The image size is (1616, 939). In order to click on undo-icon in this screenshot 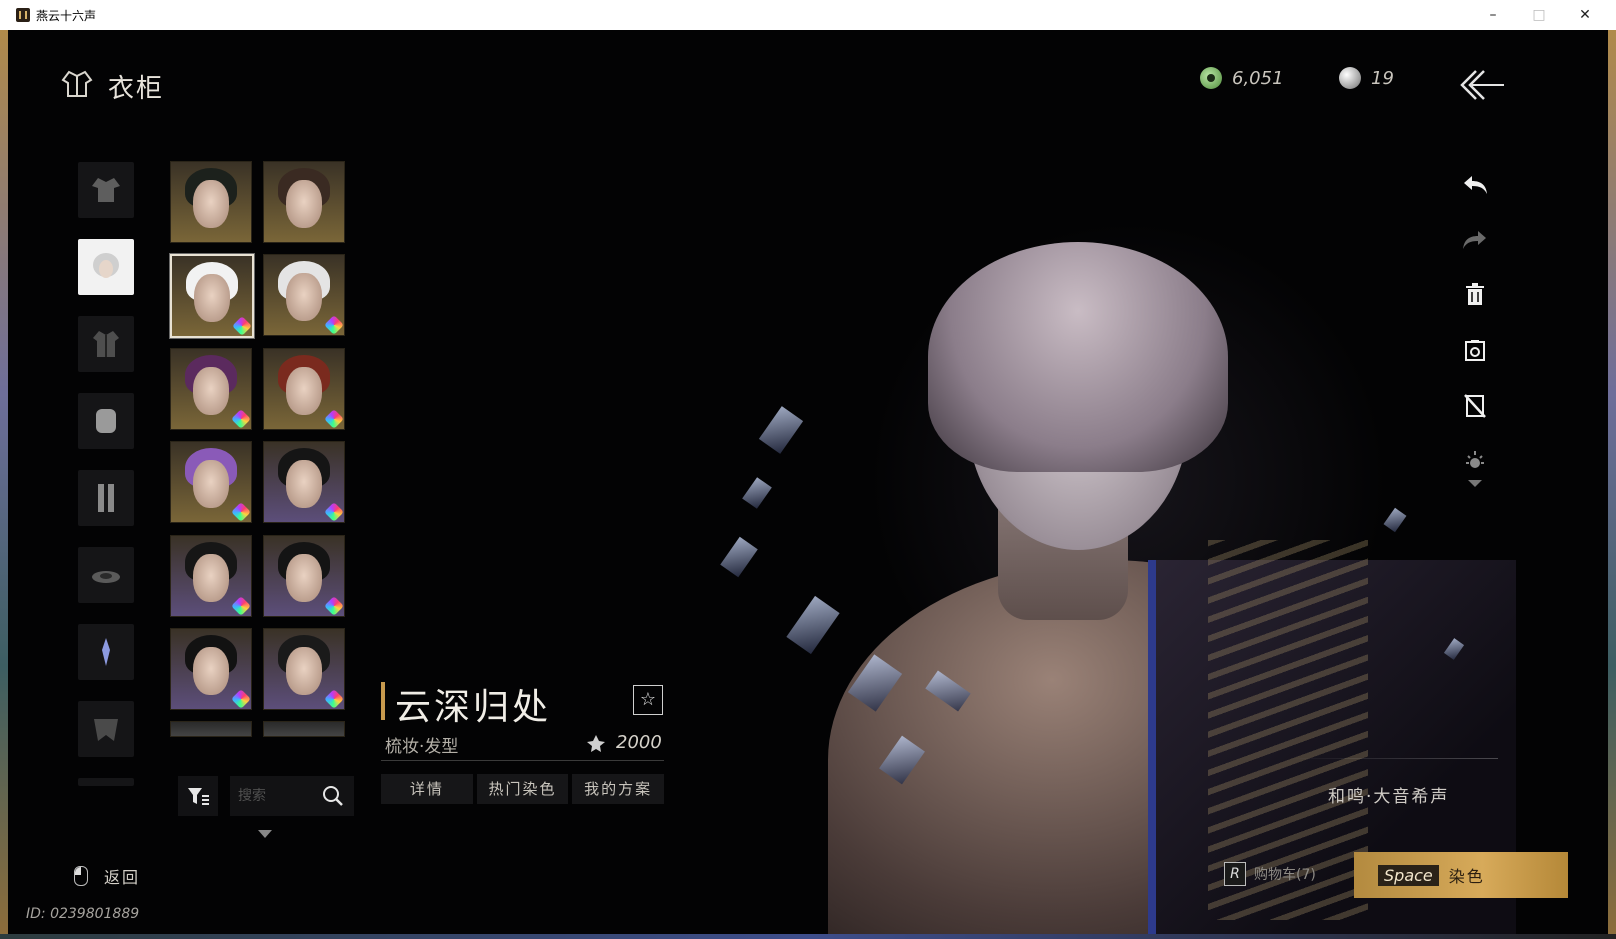, I will do `click(1475, 185)`.